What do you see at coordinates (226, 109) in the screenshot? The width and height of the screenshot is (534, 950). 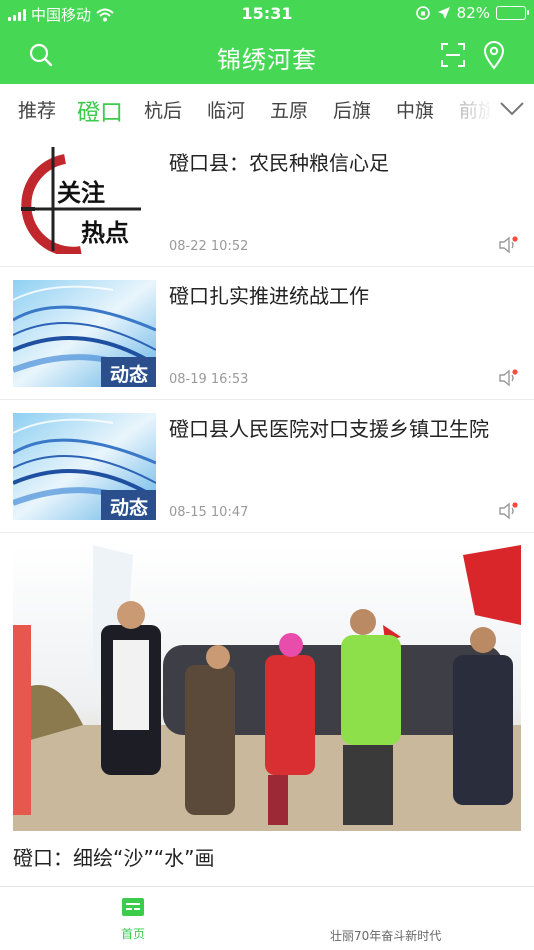 I see `tab-linhe: 临河` at bounding box center [226, 109].